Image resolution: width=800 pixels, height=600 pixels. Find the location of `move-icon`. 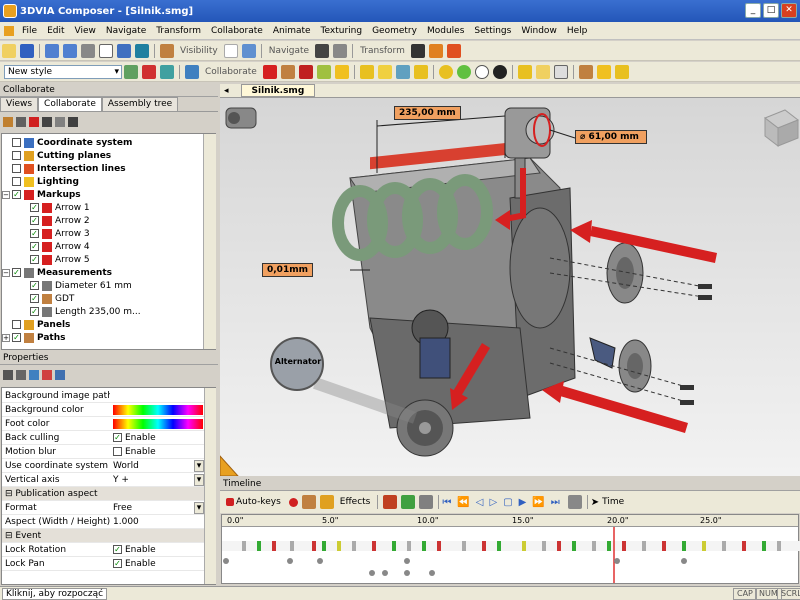

move-icon is located at coordinates (322, 50).